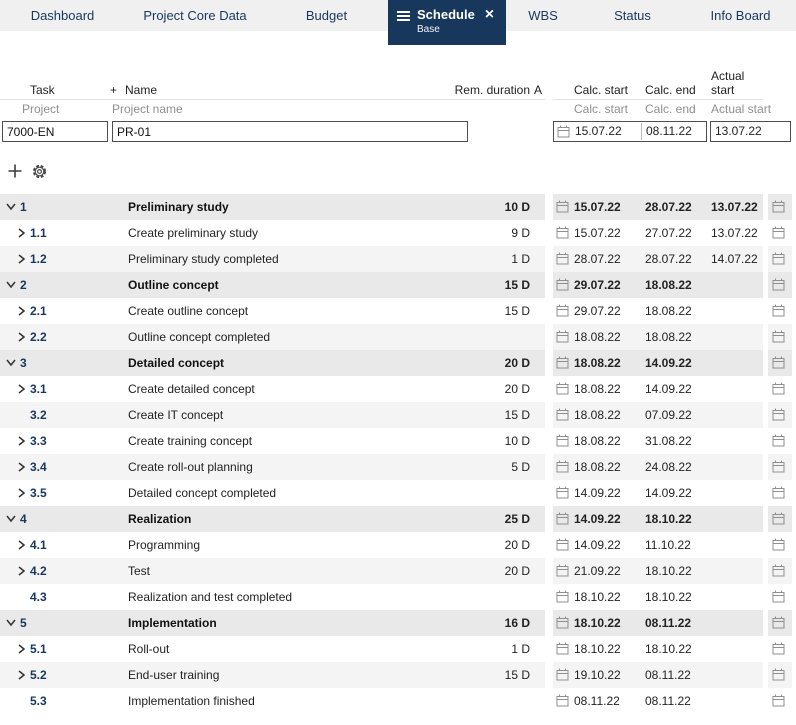 This screenshot has height=725, width=796. I want to click on task-row: 5 Implementation 16 D, so click(272, 623).